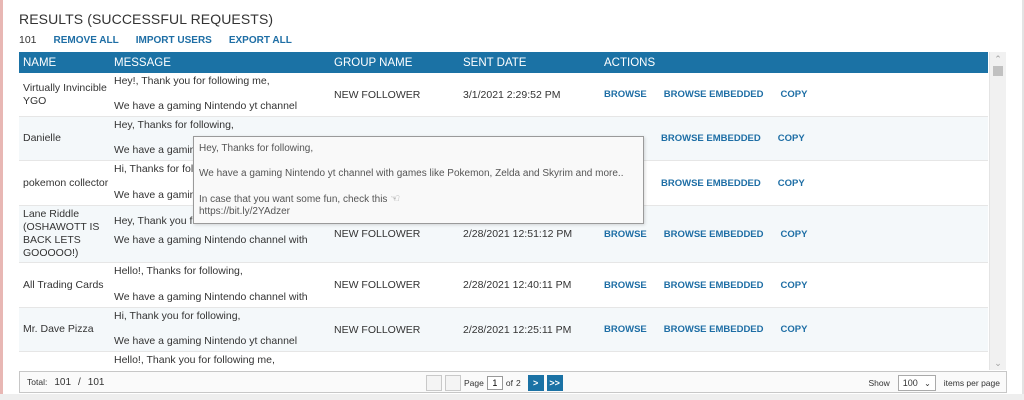 The width and height of the screenshot is (1024, 400). Describe the element at coordinates (244, 211) in the screenshot. I see `tooltip-link: https://bit.ly/2YAdzer` at that location.